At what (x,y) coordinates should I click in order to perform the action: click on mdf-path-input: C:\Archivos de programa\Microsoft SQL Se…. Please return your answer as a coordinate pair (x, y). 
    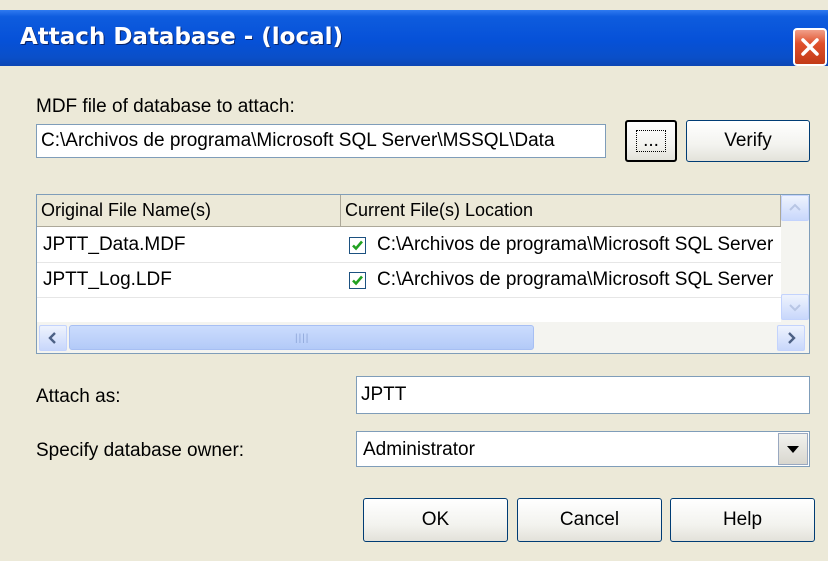
    Looking at the image, I should click on (321, 141).